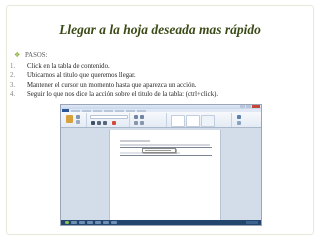 The image size is (320, 240). I want to click on ribbon-group-styles, so click(200, 120).